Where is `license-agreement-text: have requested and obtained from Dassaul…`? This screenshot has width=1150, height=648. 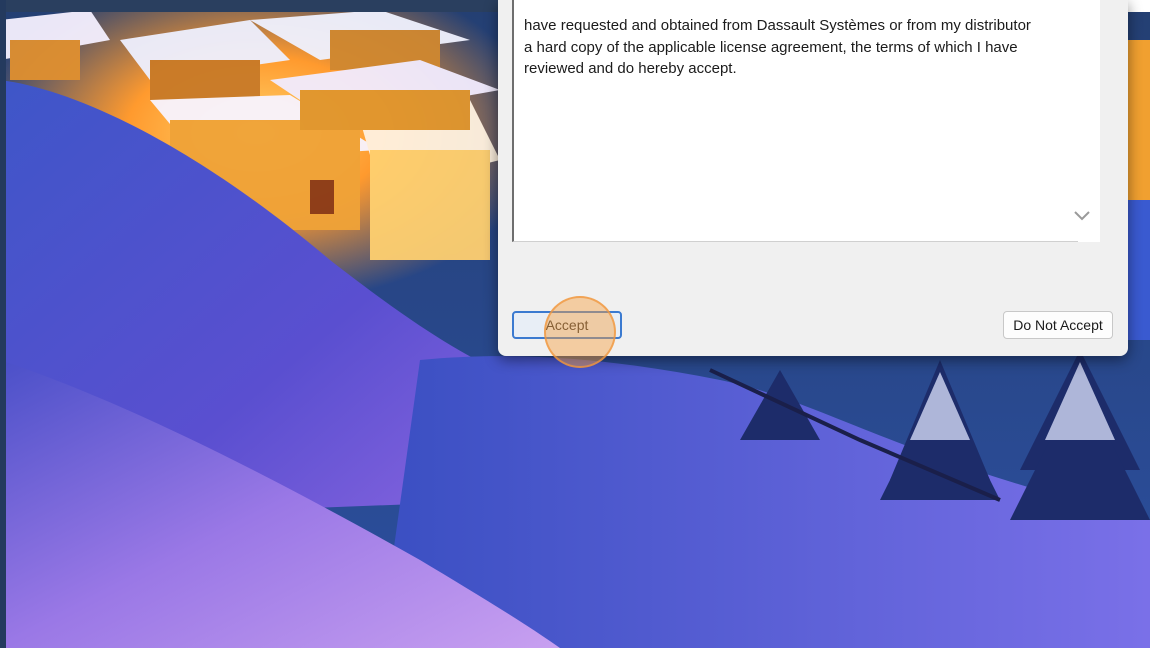 license-agreement-text: have requested and obtained from Dassaul… is located at coordinates (777, 47).